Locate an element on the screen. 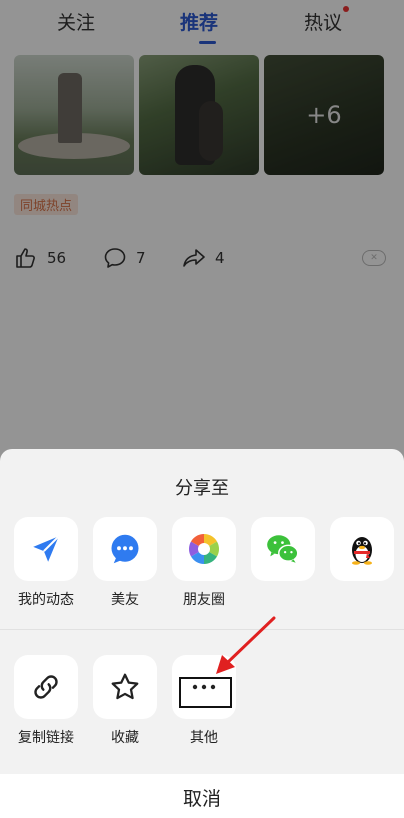 Image resolution: width=404 pixels, height=818 pixels. share-to-wechat is located at coordinates (283, 553).